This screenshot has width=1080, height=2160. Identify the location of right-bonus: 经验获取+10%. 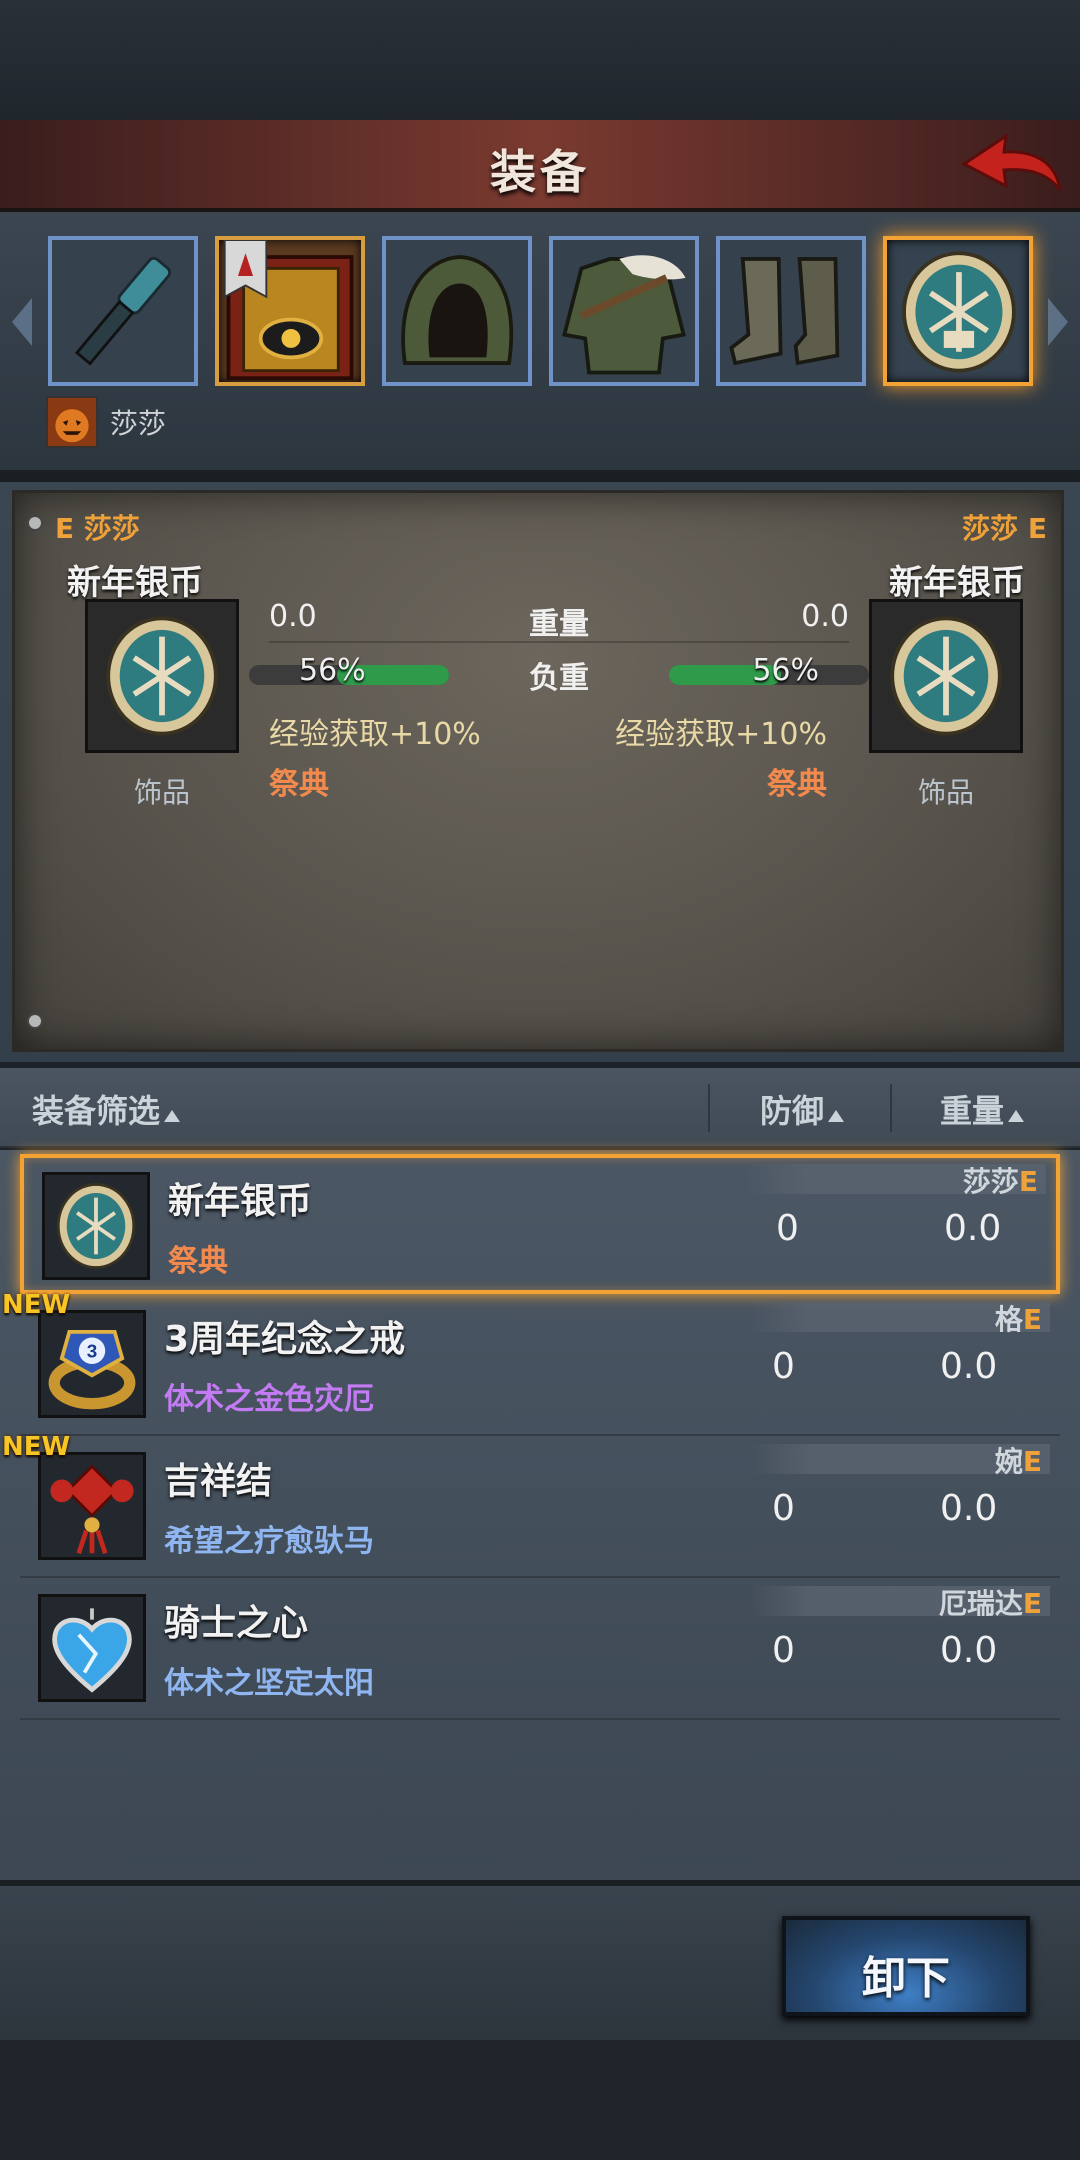
(721, 734).